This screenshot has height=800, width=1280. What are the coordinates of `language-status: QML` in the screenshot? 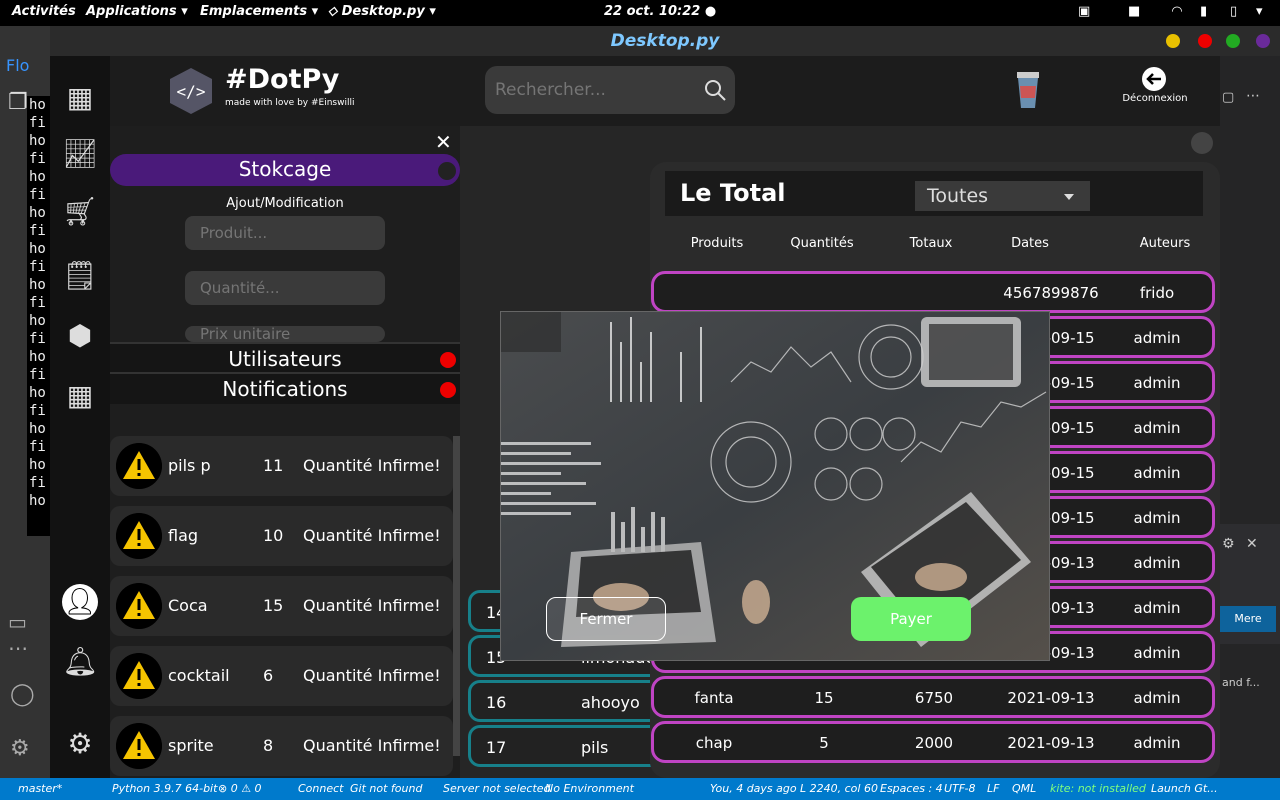 It's located at (1024, 788).